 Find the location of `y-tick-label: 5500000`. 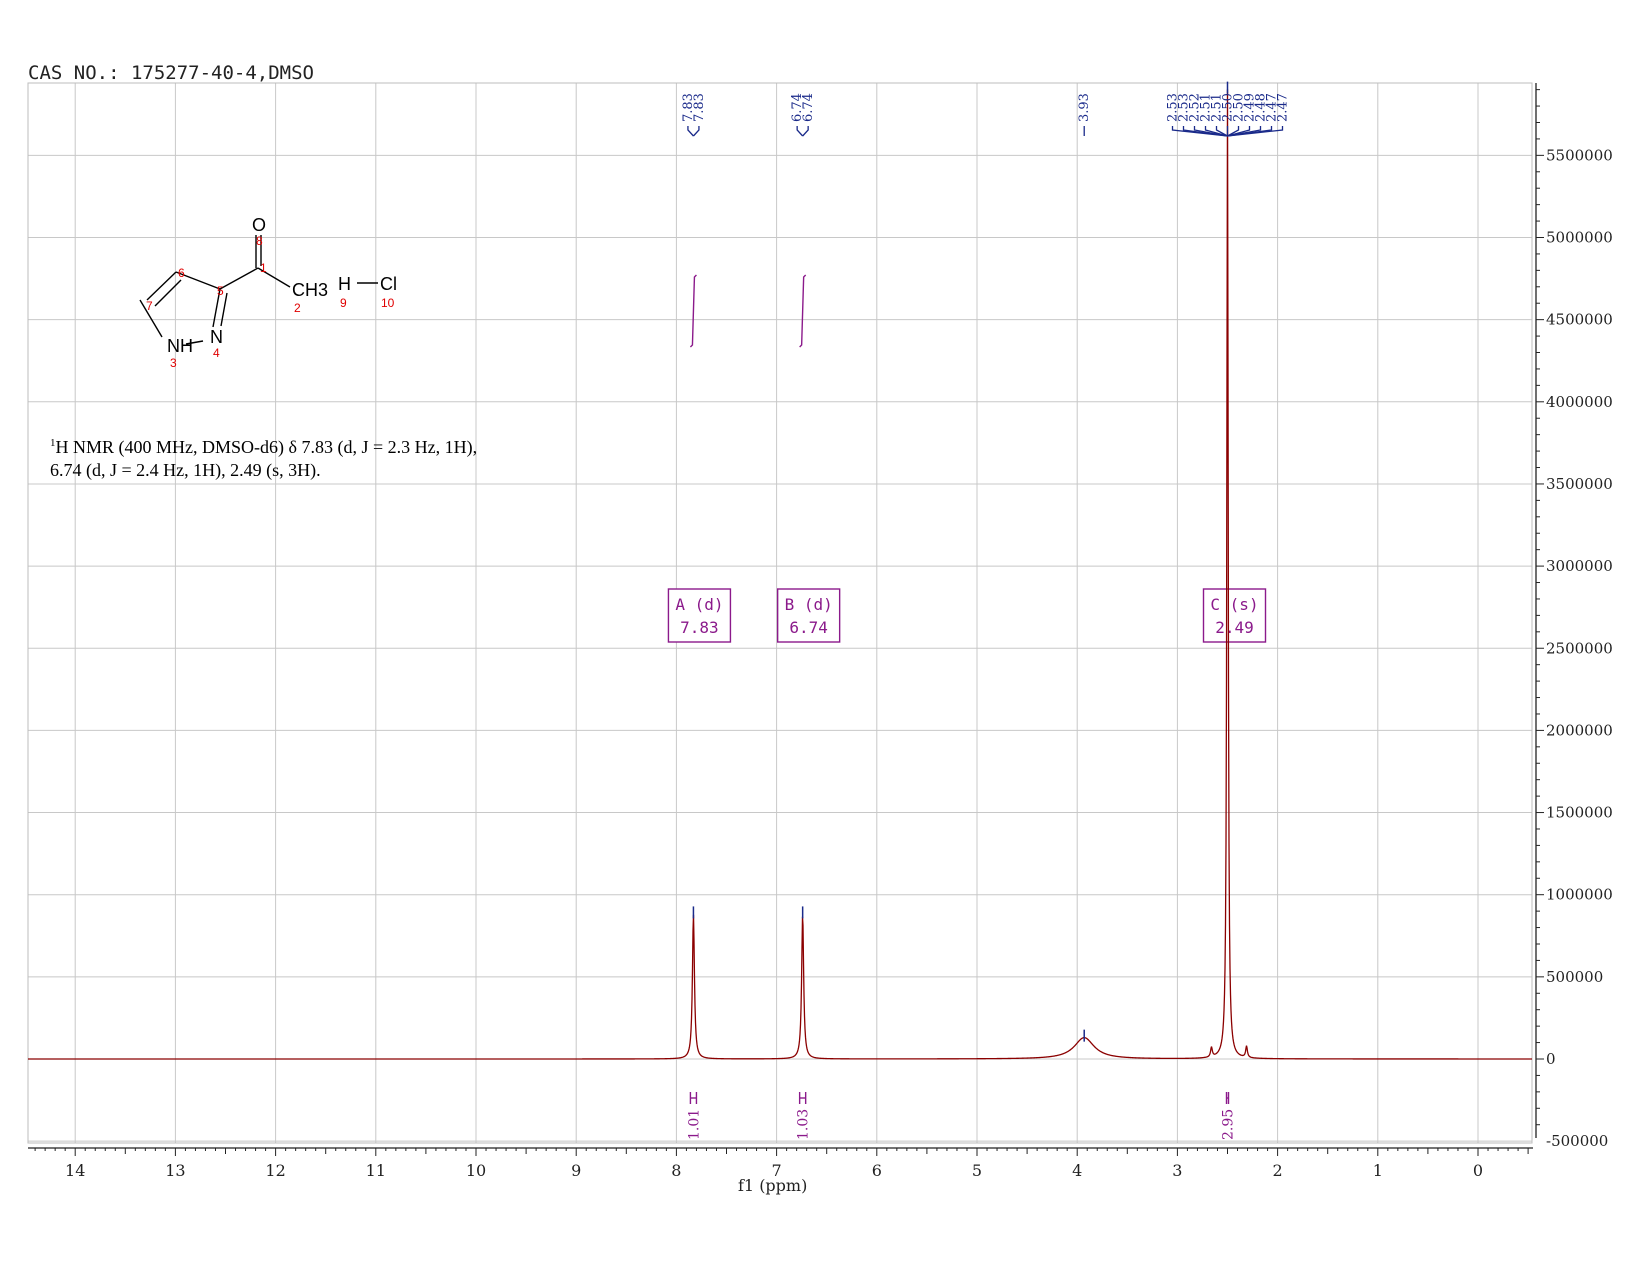

y-tick-label: 5500000 is located at coordinates (1579, 155).